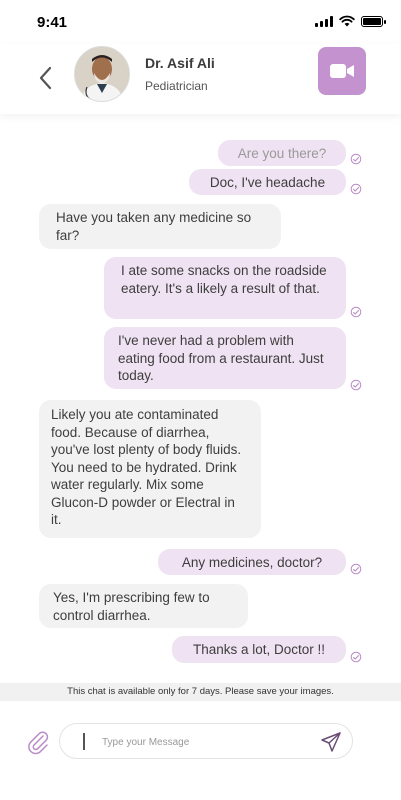 This screenshot has width=401, height=800. I want to click on message-bubble-outgoing: Doc, I've headache, so click(267, 182).